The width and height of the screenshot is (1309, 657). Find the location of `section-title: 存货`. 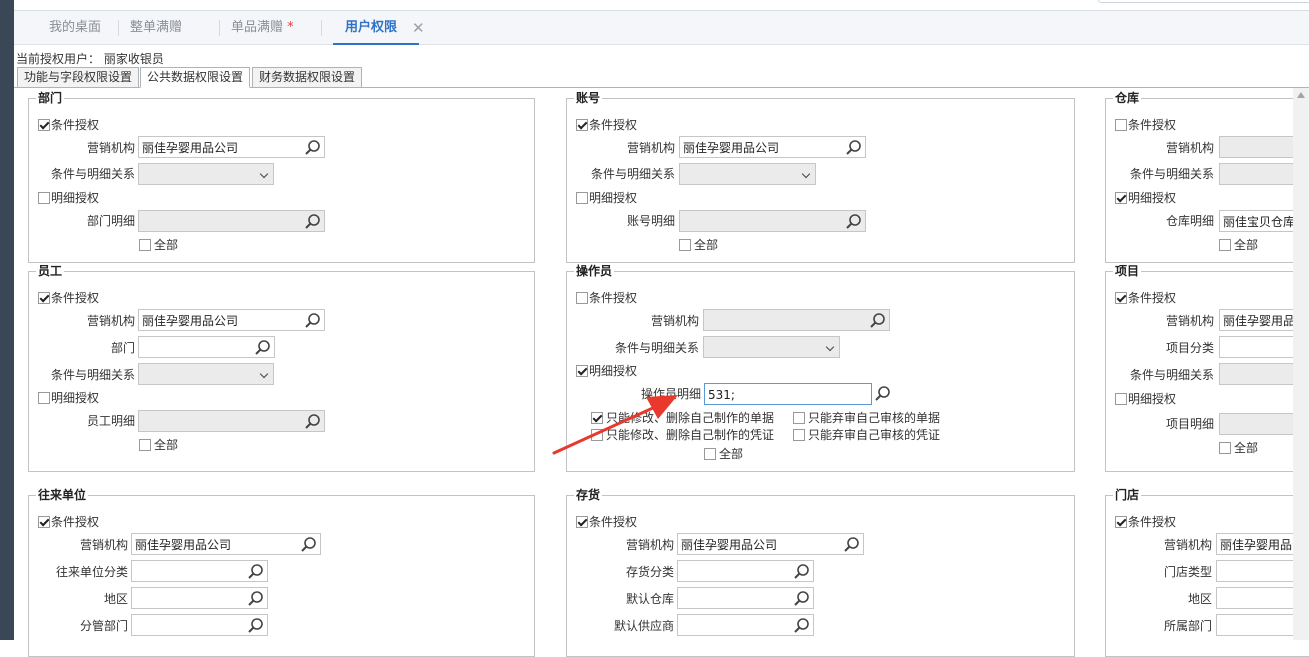

section-title: 存货 is located at coordinates (588, 495).